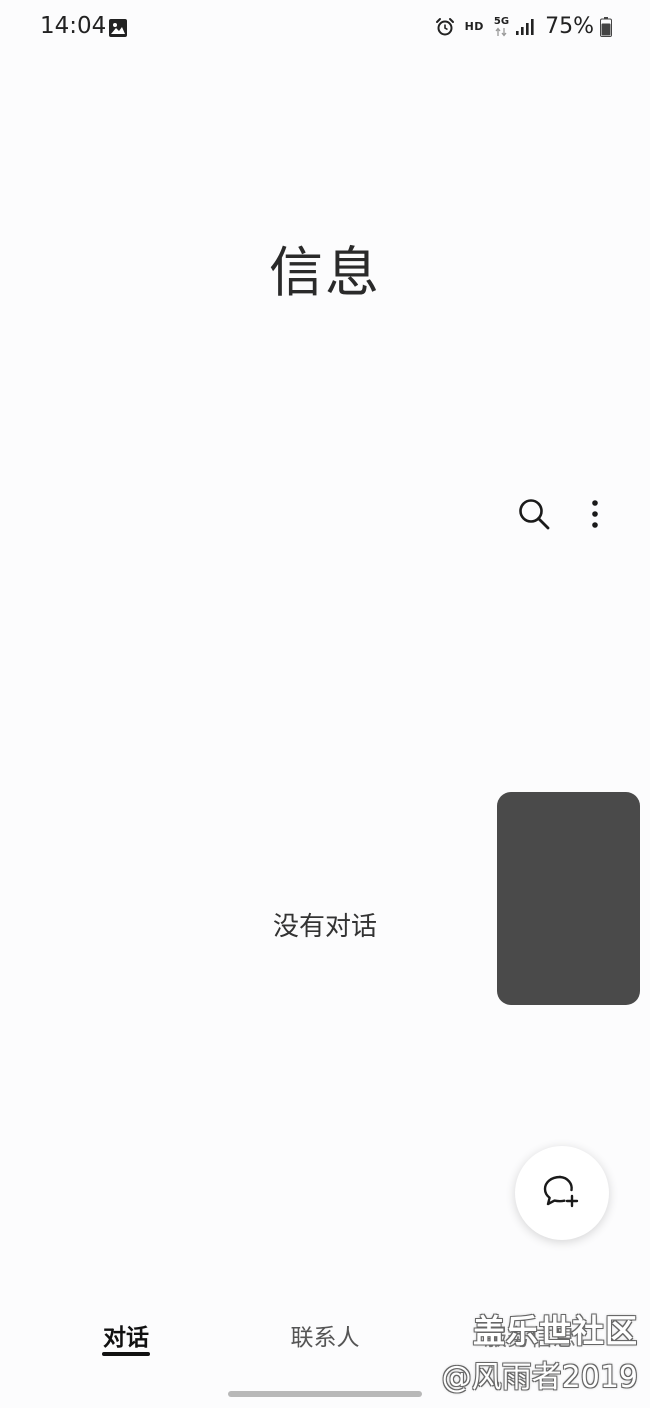 The image size is (650, 1408). What do you see at coordinates (126, 1354) in the screenshot?
I see `selected-tab-indicator` at bounding box center [126, 1354].